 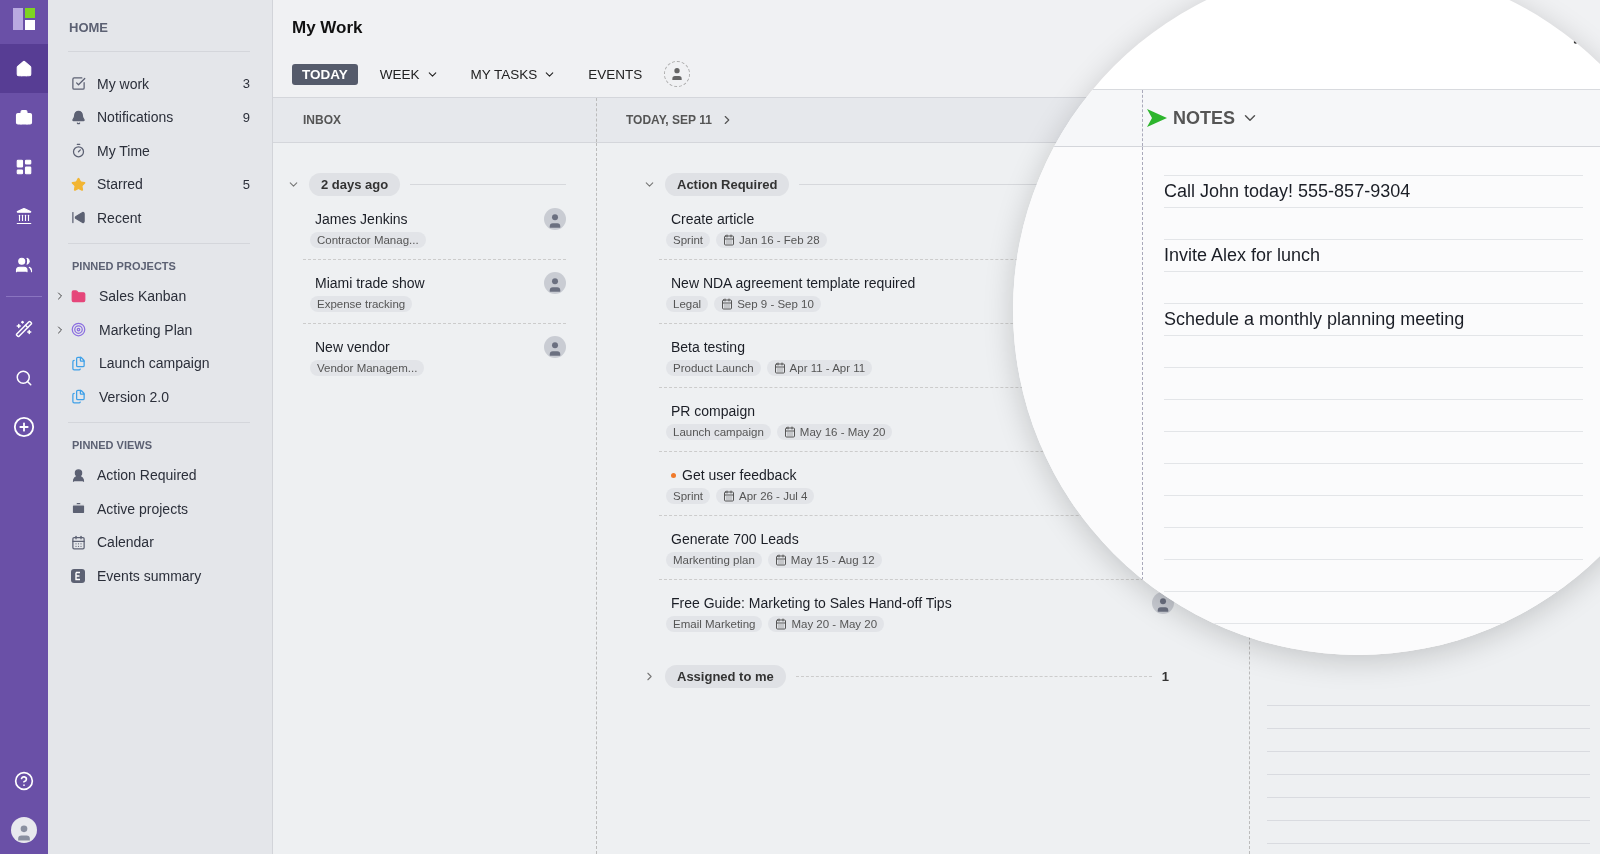 I want to click on sidebar-item: Recent, so click(x=119, y=217).